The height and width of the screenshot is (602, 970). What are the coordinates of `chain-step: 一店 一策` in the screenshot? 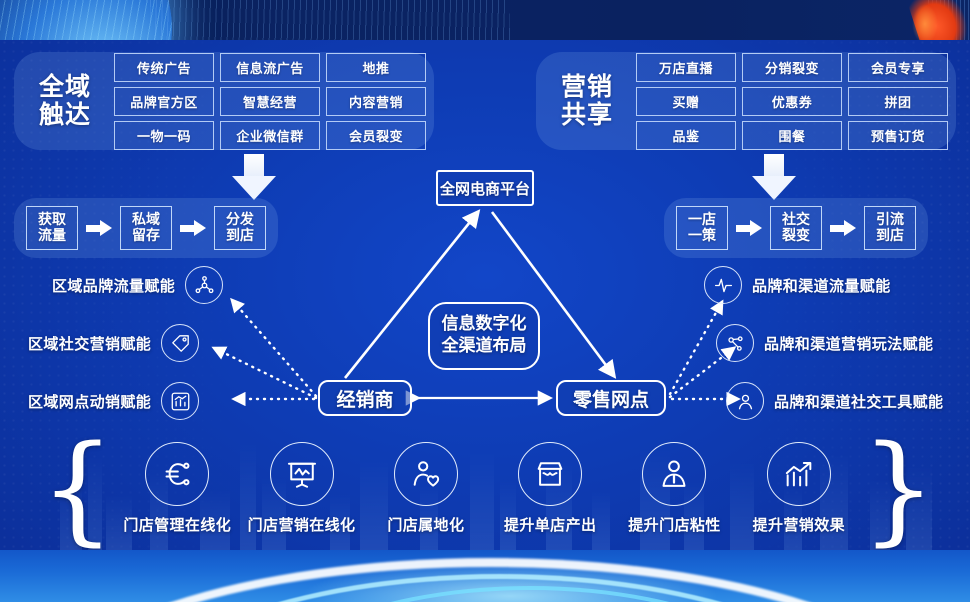 It's located at (702, 228).